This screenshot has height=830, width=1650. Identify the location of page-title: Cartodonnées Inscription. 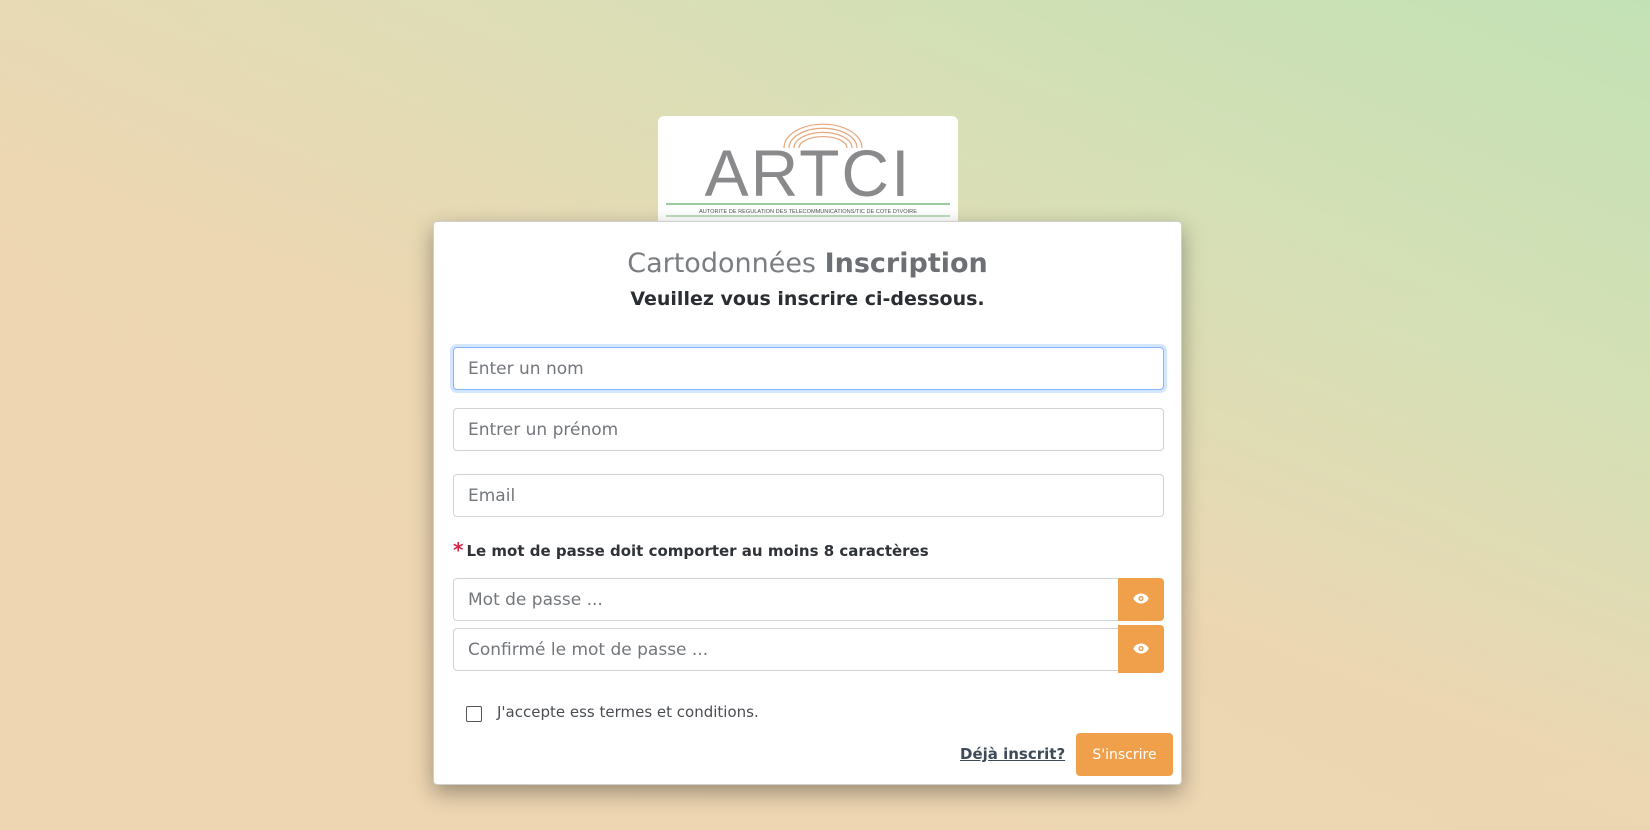
(807, 263).